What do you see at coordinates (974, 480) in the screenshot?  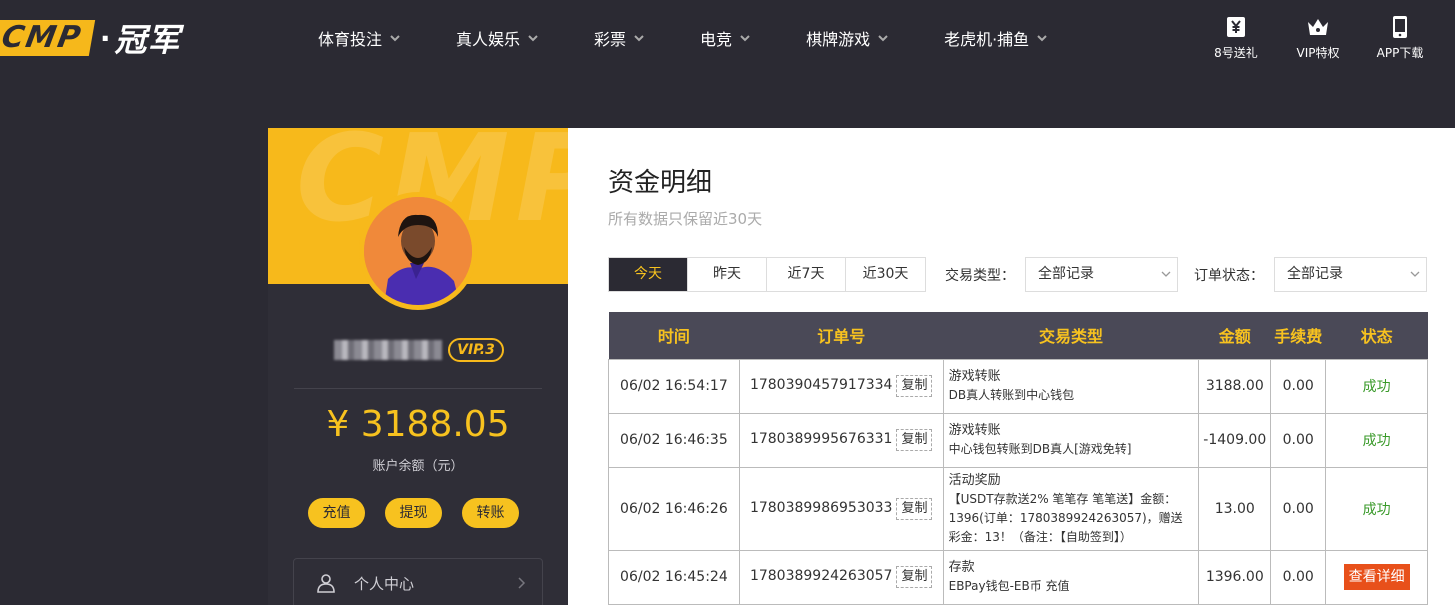 I see `transaction-type: 活动奖励` at bounding box center [974, 480].